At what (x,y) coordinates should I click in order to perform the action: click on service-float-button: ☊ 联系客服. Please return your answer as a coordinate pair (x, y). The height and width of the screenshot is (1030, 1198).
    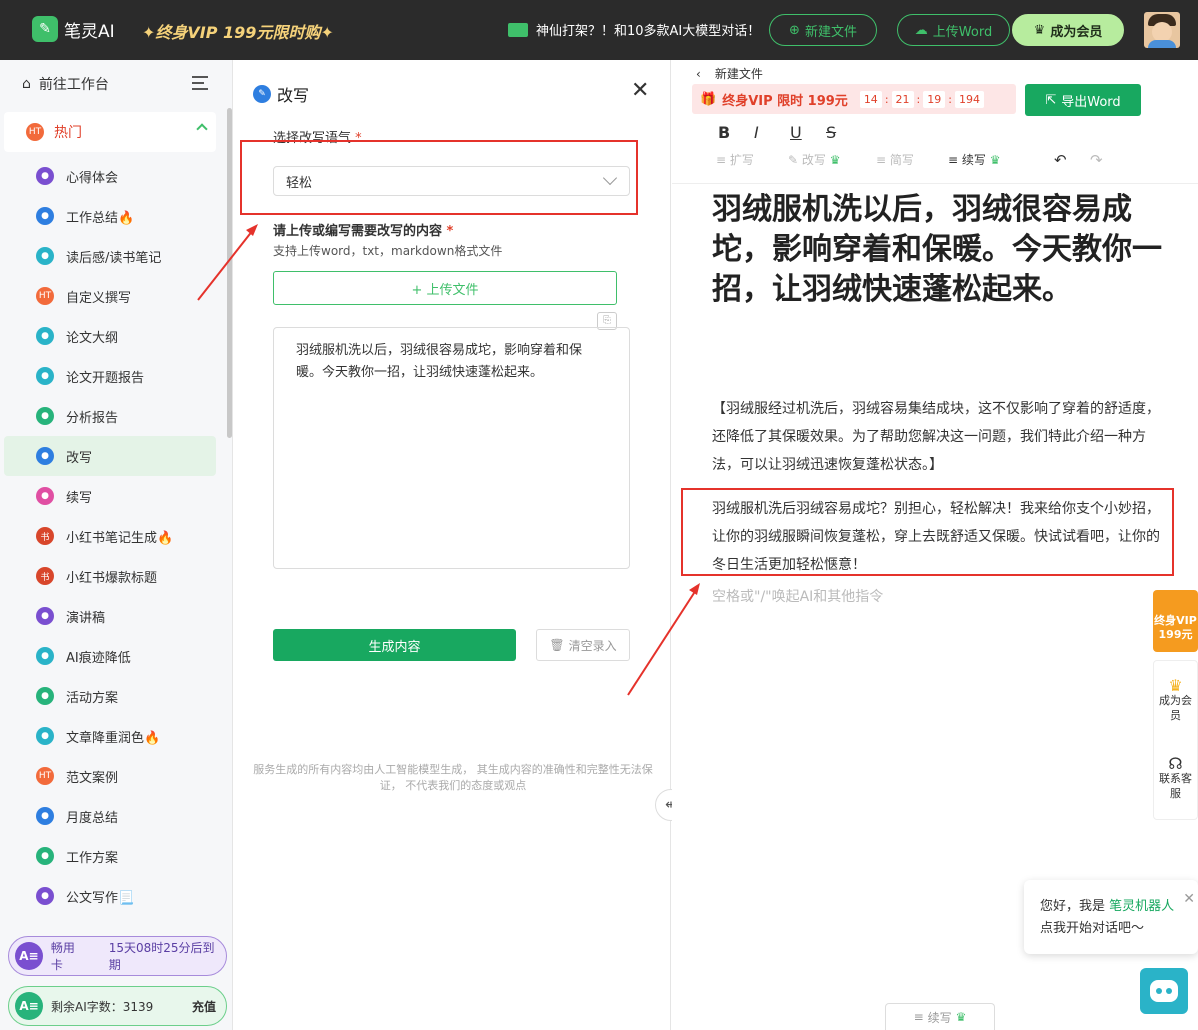
    Looking at the image, I should click on (1175, 778).